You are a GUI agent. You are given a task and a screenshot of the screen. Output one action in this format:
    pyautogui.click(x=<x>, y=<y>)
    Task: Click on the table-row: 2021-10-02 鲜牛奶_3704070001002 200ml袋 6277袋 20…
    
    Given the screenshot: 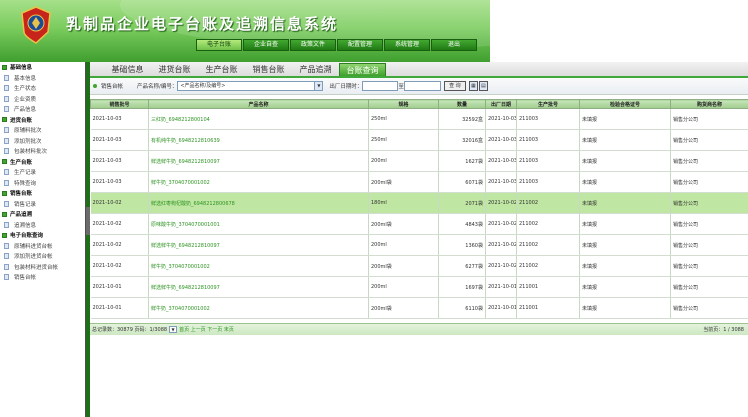 What is the action you would take?
    pyautogui.click(x=419, y=266)
    